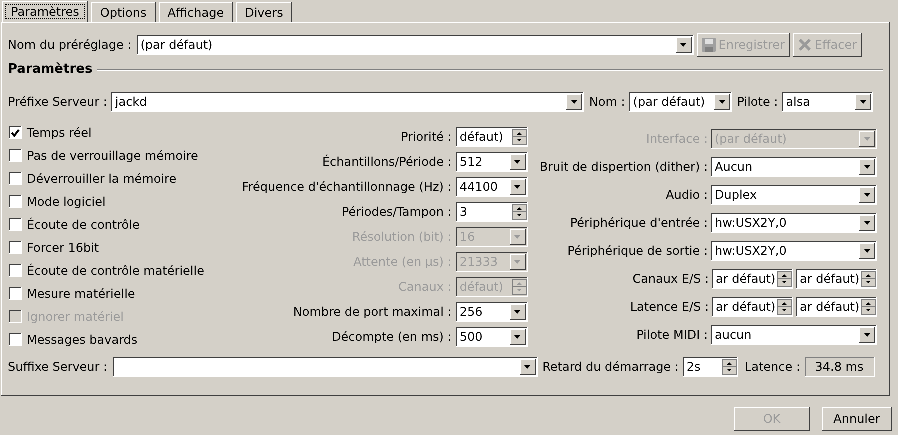 The width and height of the screenshot is (898, 435). Describe the element at coordinates (63, 248) in the screenshot. I see `checkbox-label: Forcer 16bit` at that location.